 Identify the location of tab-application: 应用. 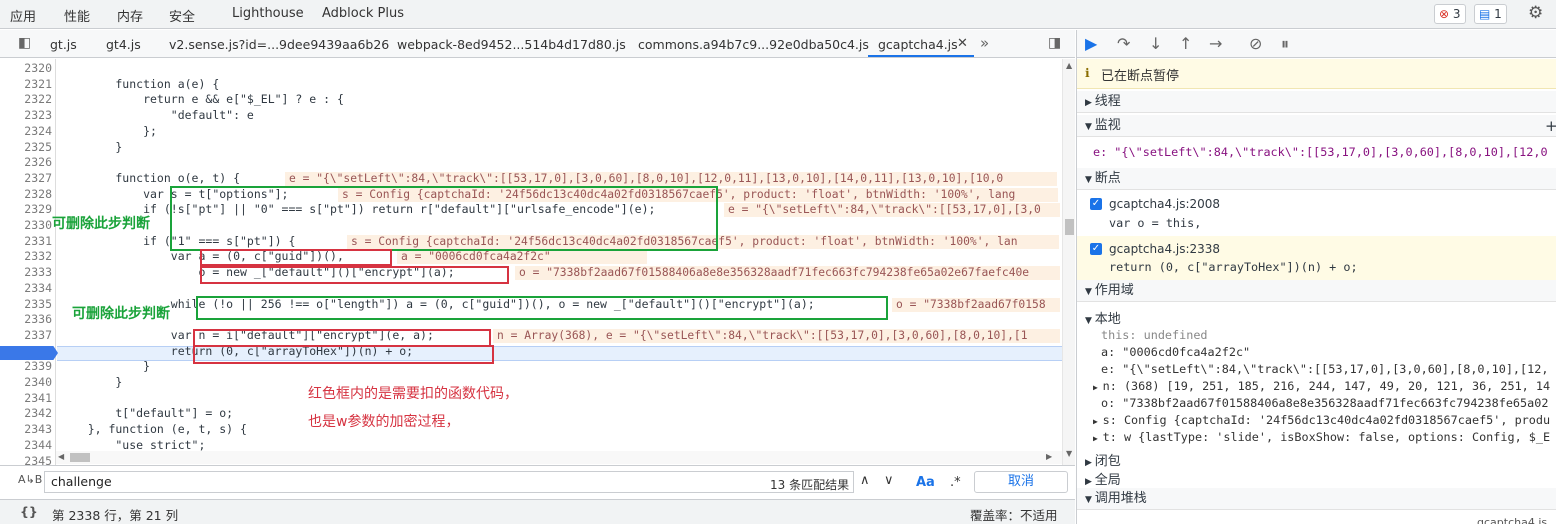
(23, 15).